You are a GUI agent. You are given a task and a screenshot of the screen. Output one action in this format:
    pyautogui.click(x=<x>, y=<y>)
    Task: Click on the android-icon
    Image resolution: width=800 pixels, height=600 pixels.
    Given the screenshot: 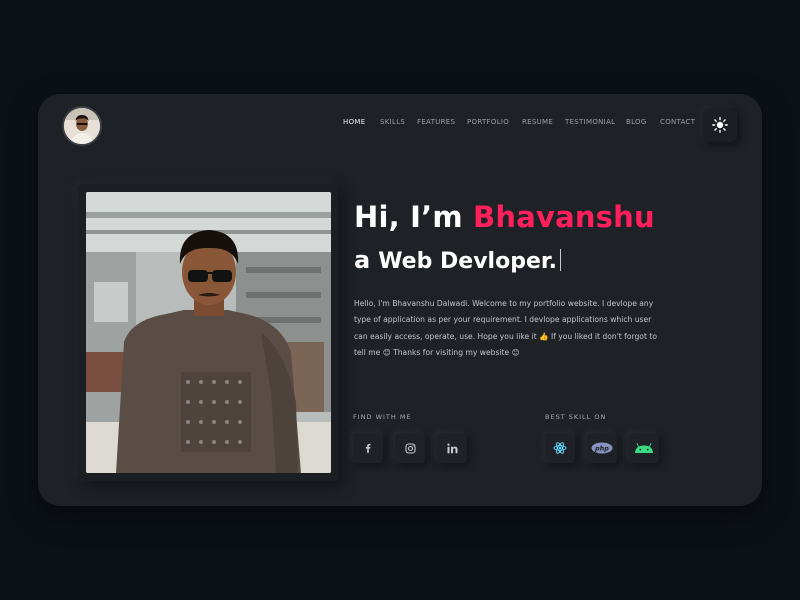 What is the action you would take?
    pyautogui.click(x=644, y=448)
    